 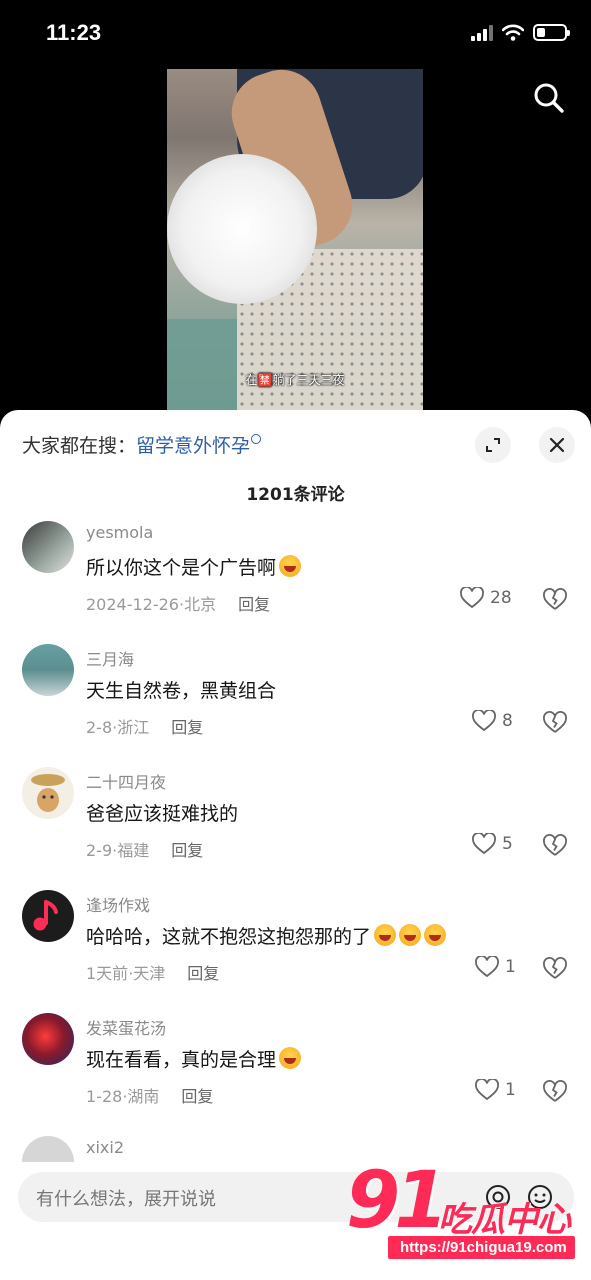 I want to click on comment-date: 1天前, so click(x=107, y=973).